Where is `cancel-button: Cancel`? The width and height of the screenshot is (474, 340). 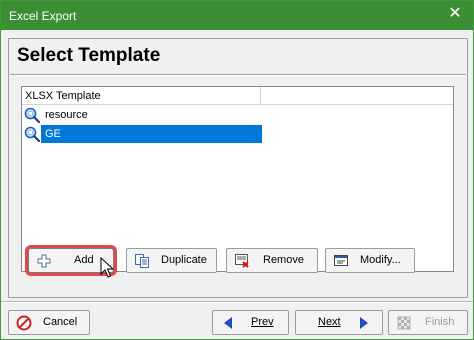 cancel-button: Cancel is located at coordinates (49, 322).